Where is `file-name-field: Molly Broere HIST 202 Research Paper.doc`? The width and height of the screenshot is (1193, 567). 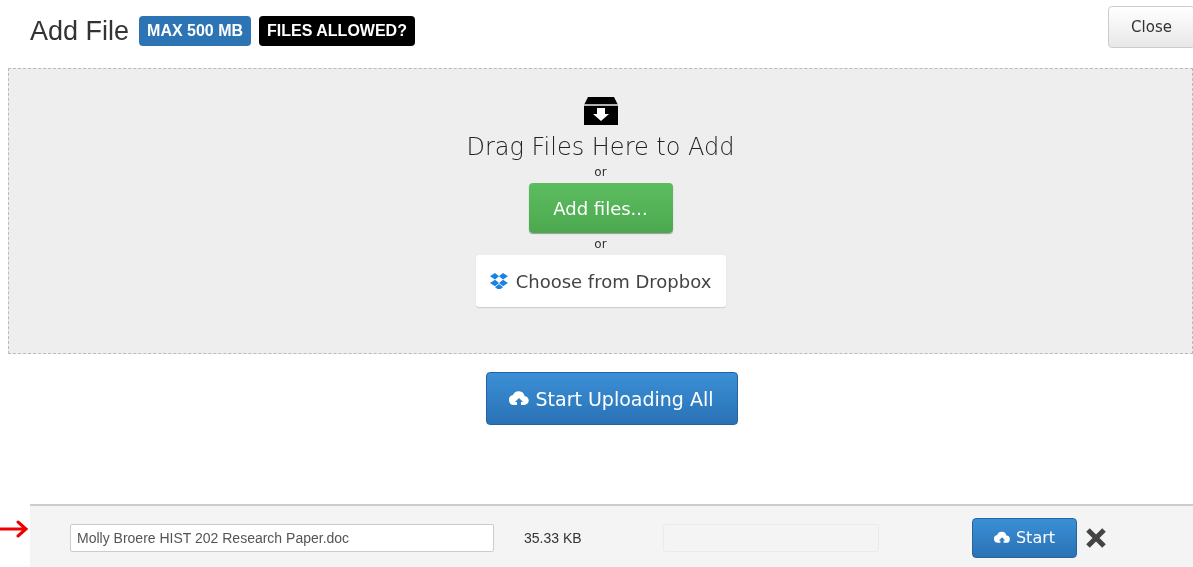 file-name-field: Molly Broere HIST 202 Research Paper.doc is located at coordinates (282, 537).